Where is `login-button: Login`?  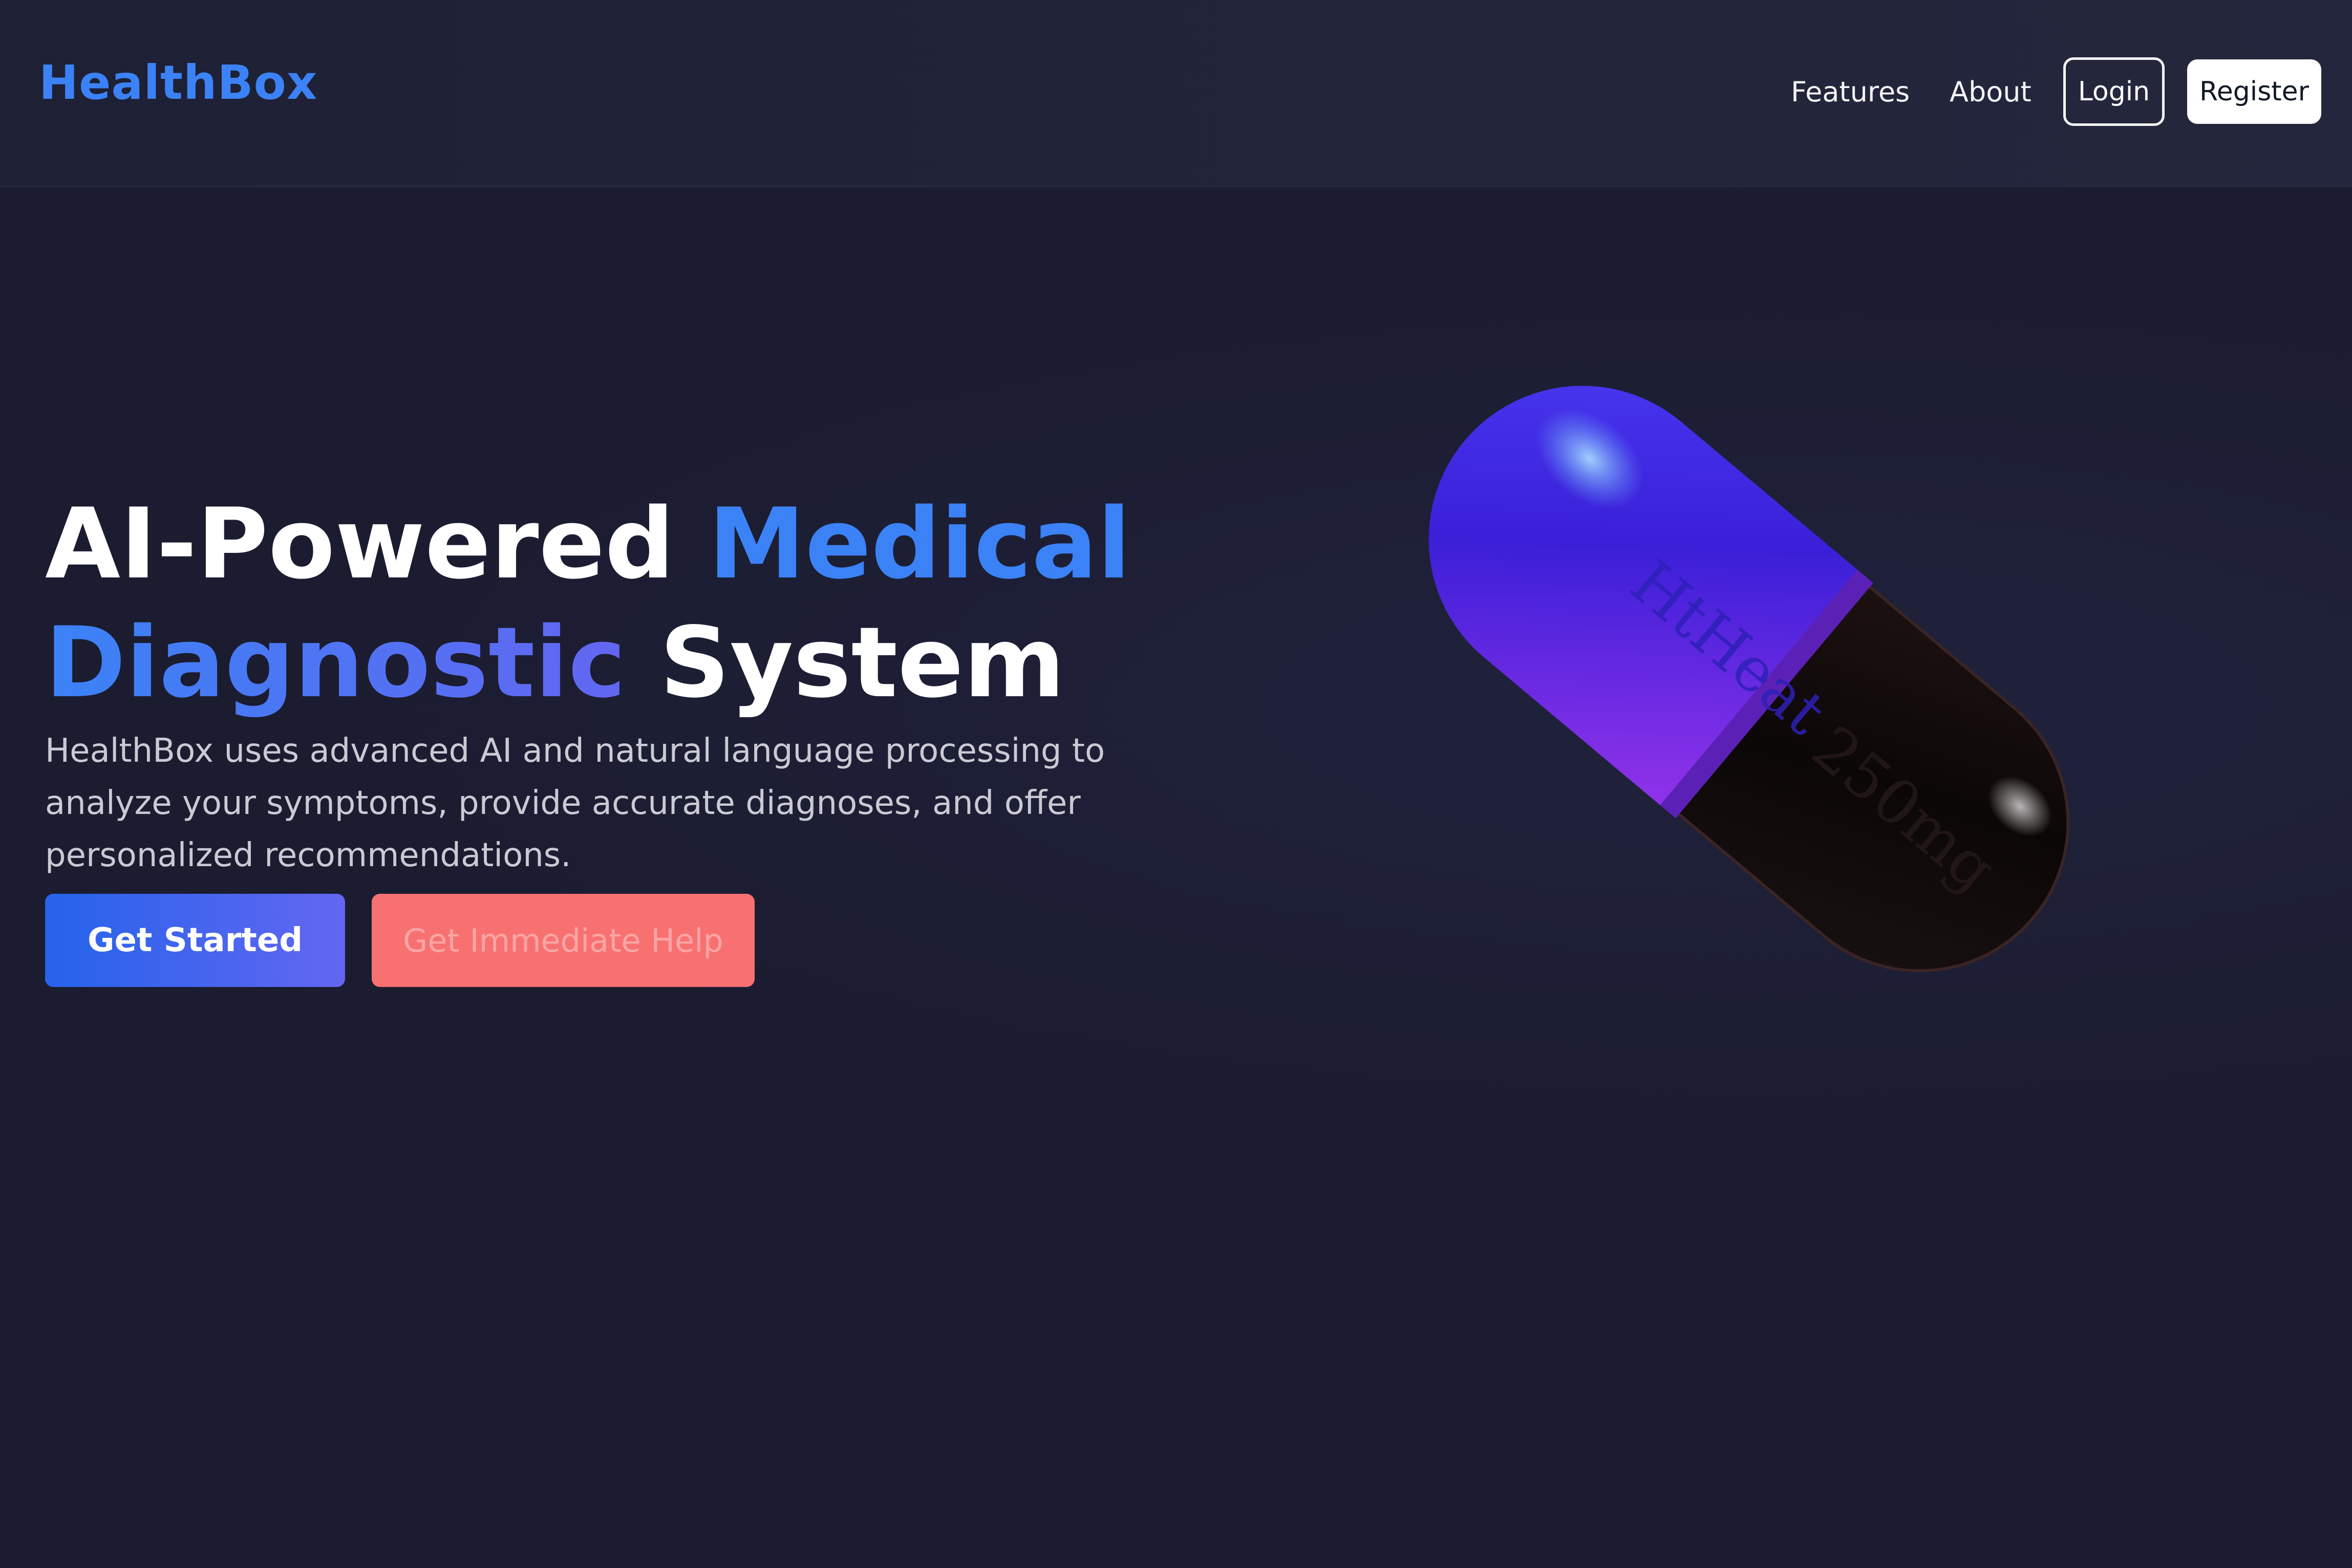 login-button: Login is located at coordinates (2114, 91).